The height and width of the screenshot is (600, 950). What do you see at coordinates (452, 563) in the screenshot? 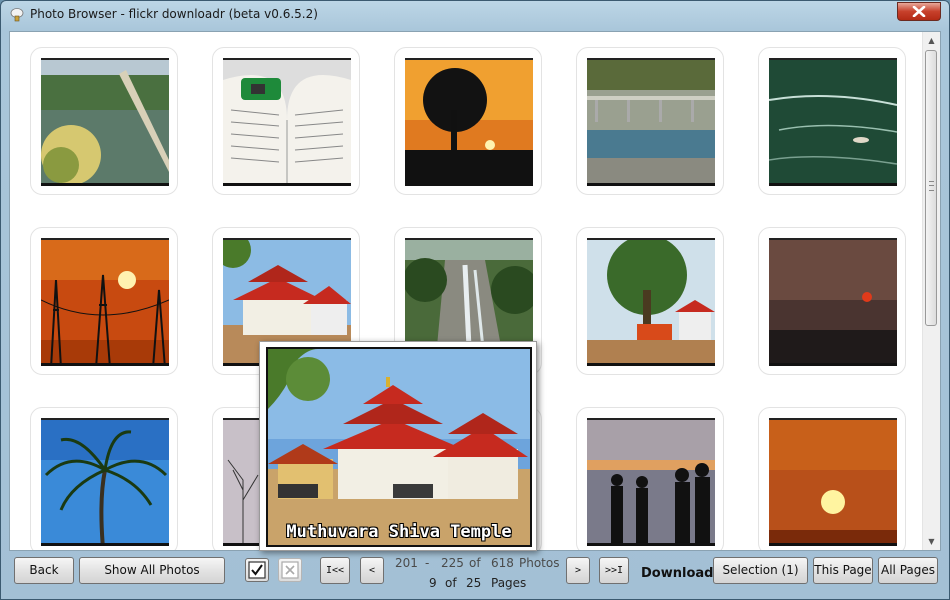
I see `range-to: 225` at bounding box center [452, 563].